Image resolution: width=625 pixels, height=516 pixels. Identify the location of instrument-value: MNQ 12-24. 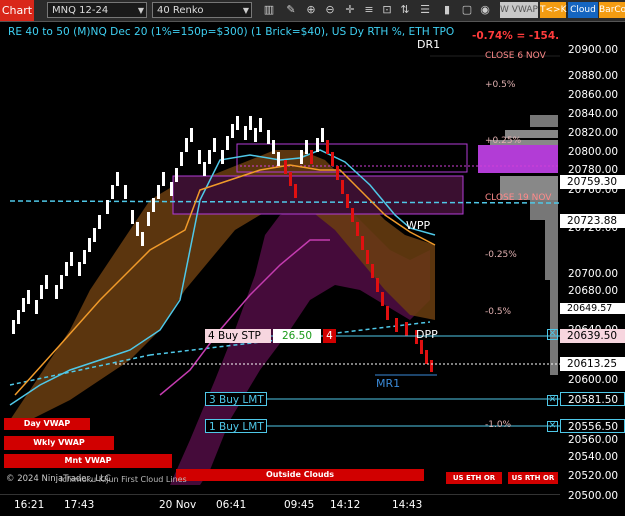
(80, 10).